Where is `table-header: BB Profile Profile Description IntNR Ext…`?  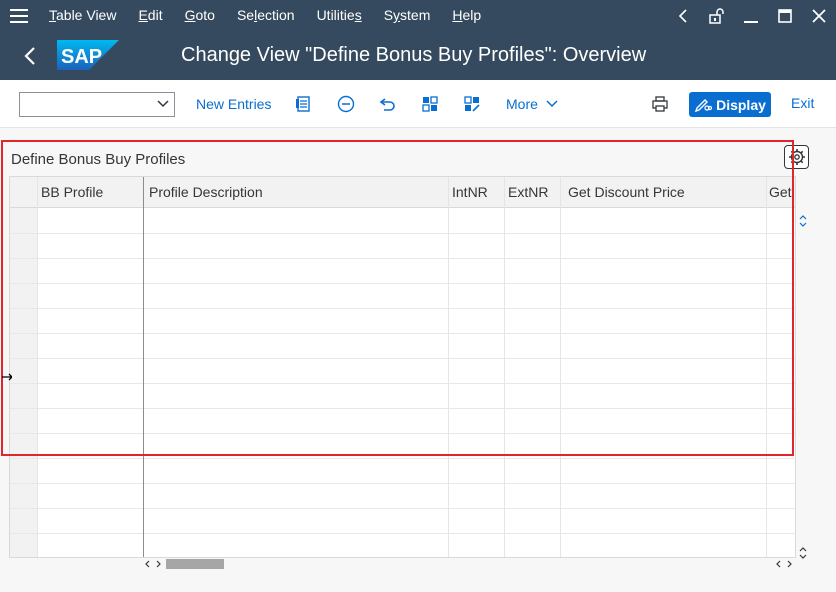
table-header: BB Profile Profile Description IntNR Ext… is located at coordinates (402, 192).